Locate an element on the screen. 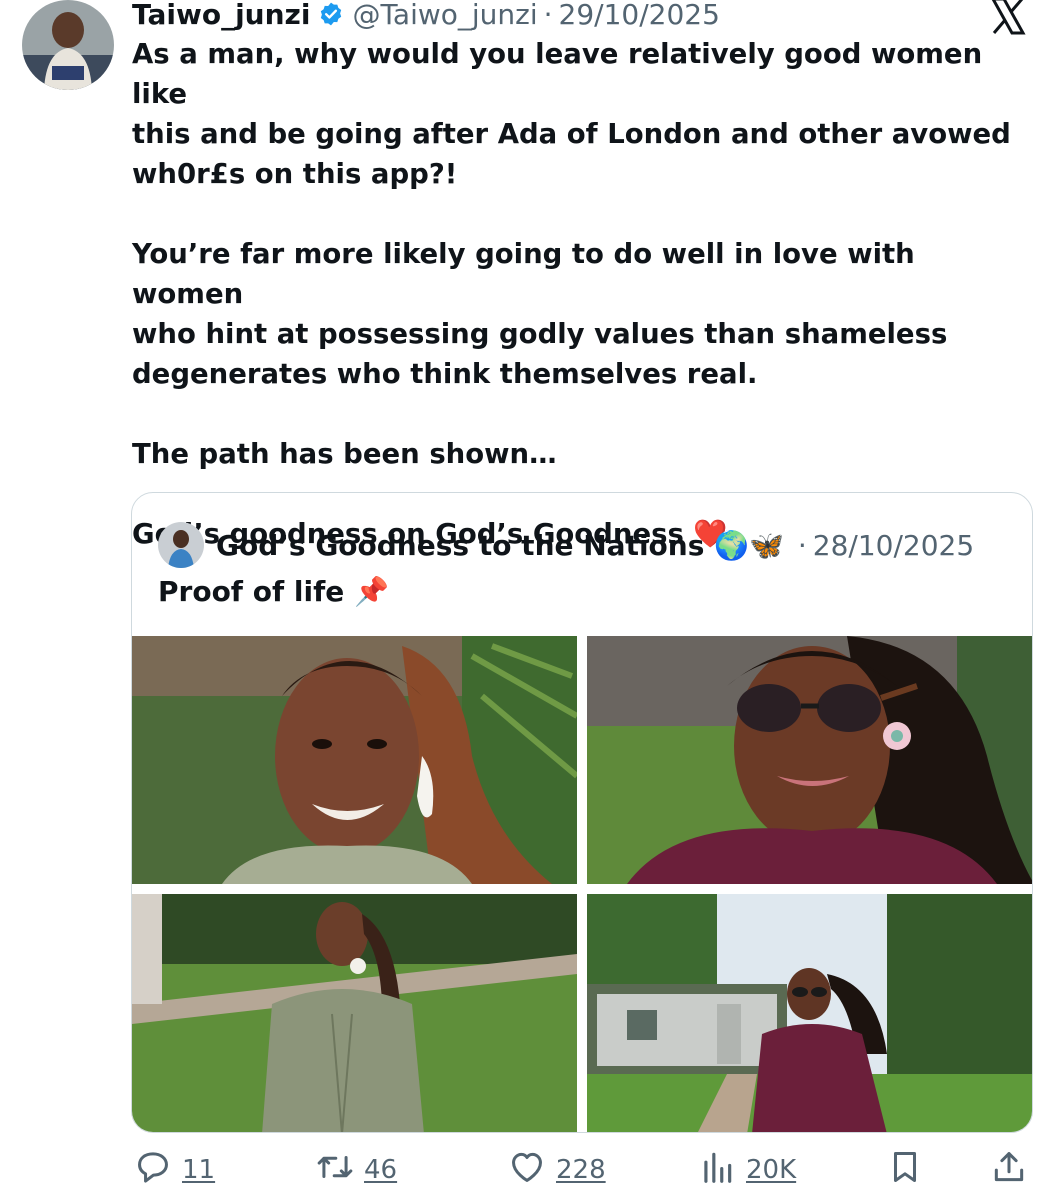  reply-count: 11 is located at coordinates (199, 1170).